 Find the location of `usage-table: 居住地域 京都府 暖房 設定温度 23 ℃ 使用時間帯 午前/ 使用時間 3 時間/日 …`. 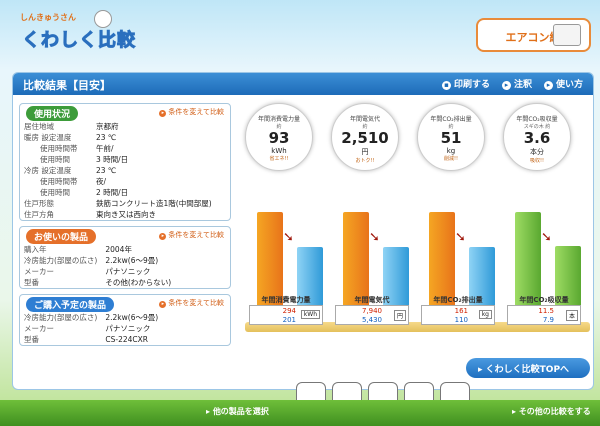

usage-table: 居住地域 京都府 暖房 設定温度 23 ℃ 使用時間帯 午前/ 使用時間 3 時間/日 … is located at coordinates (125, 170).